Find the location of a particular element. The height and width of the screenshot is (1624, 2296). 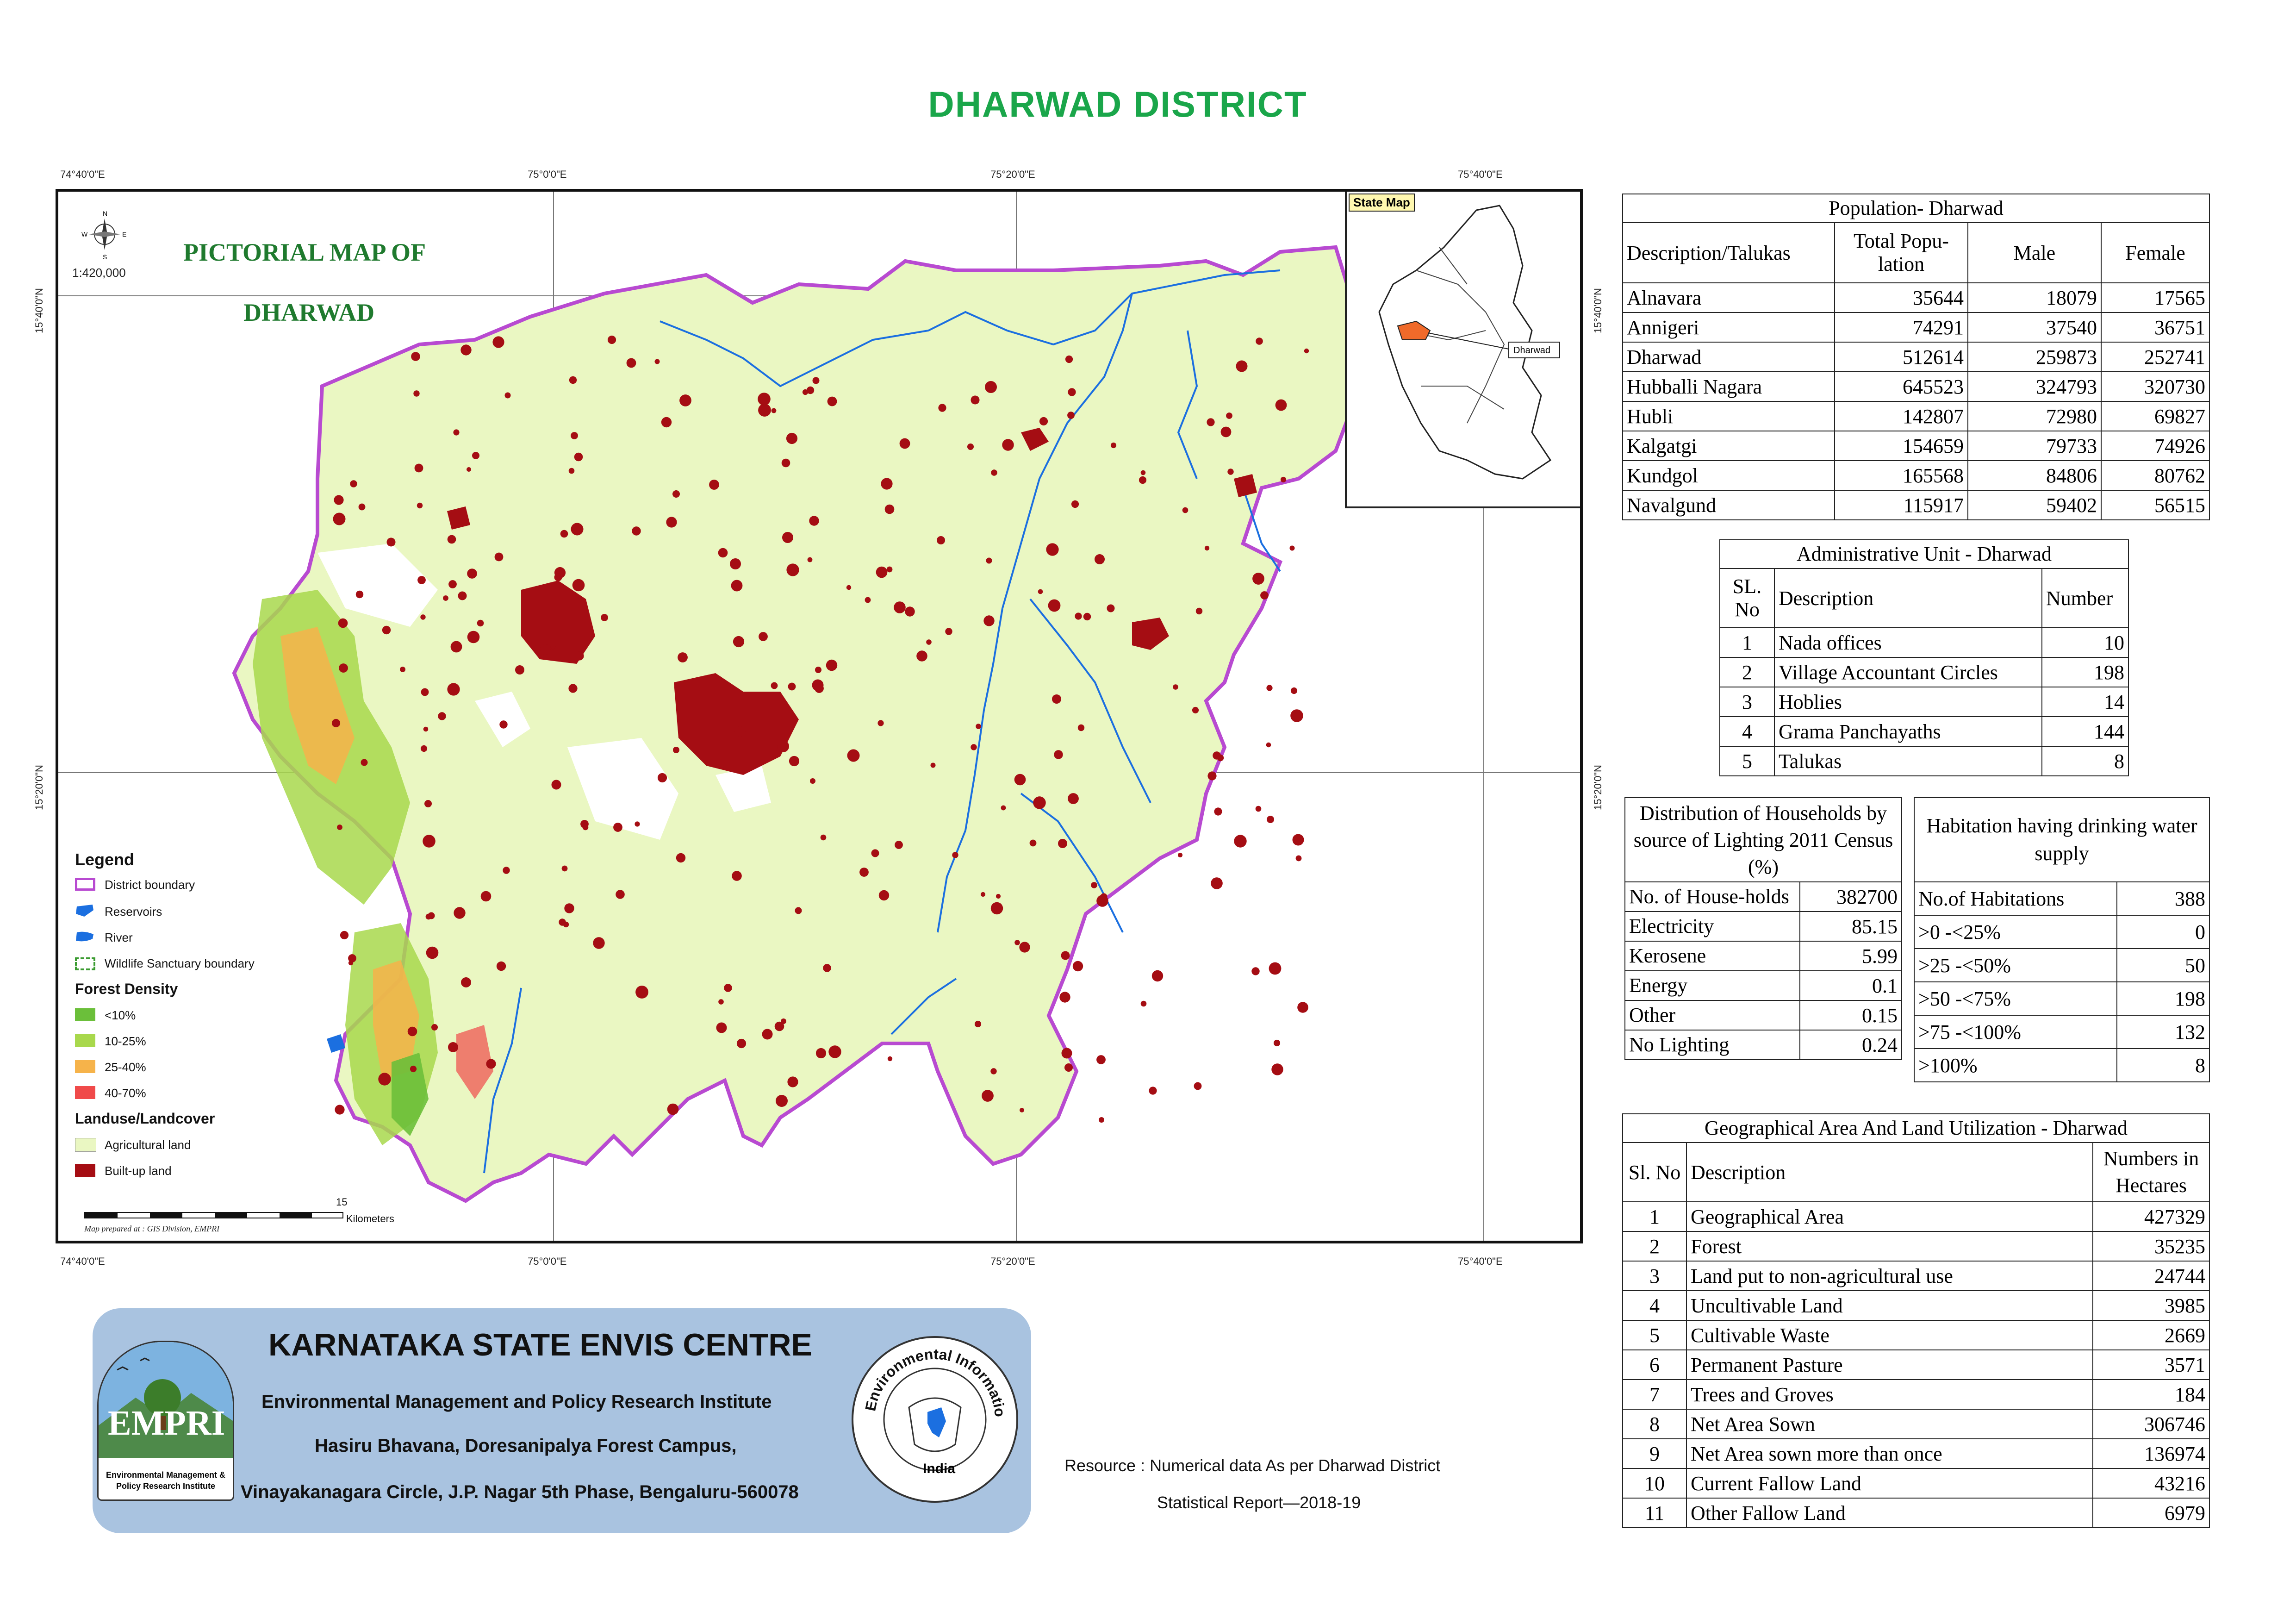

habitation-row-cell: >50 -<75% is located at coordinates (2015, 998).